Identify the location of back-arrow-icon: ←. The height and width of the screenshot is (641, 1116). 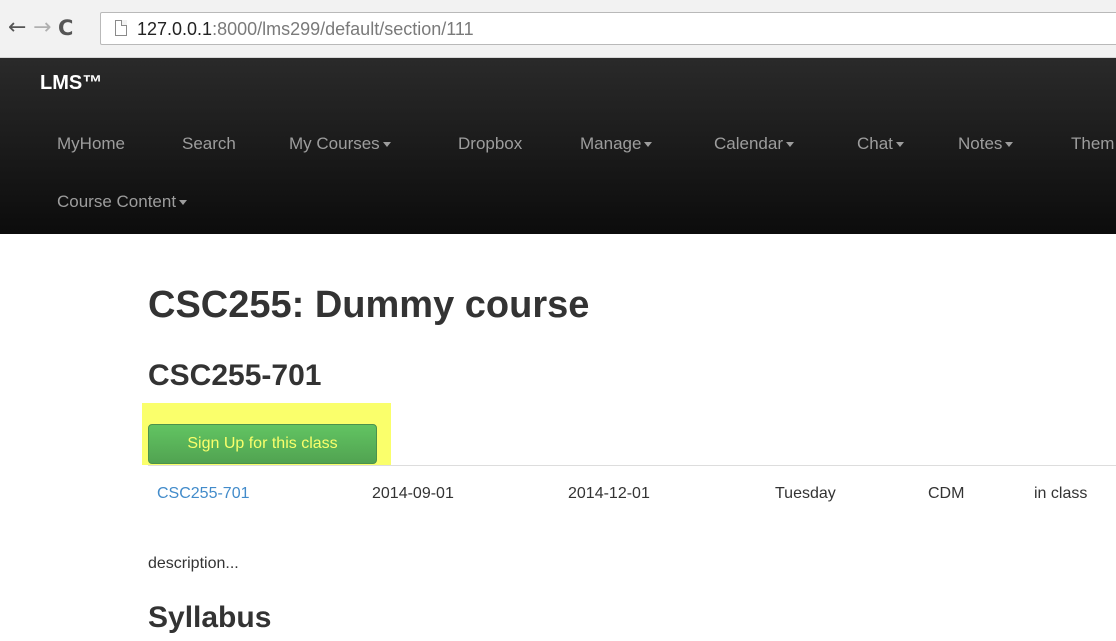
(17, 28).